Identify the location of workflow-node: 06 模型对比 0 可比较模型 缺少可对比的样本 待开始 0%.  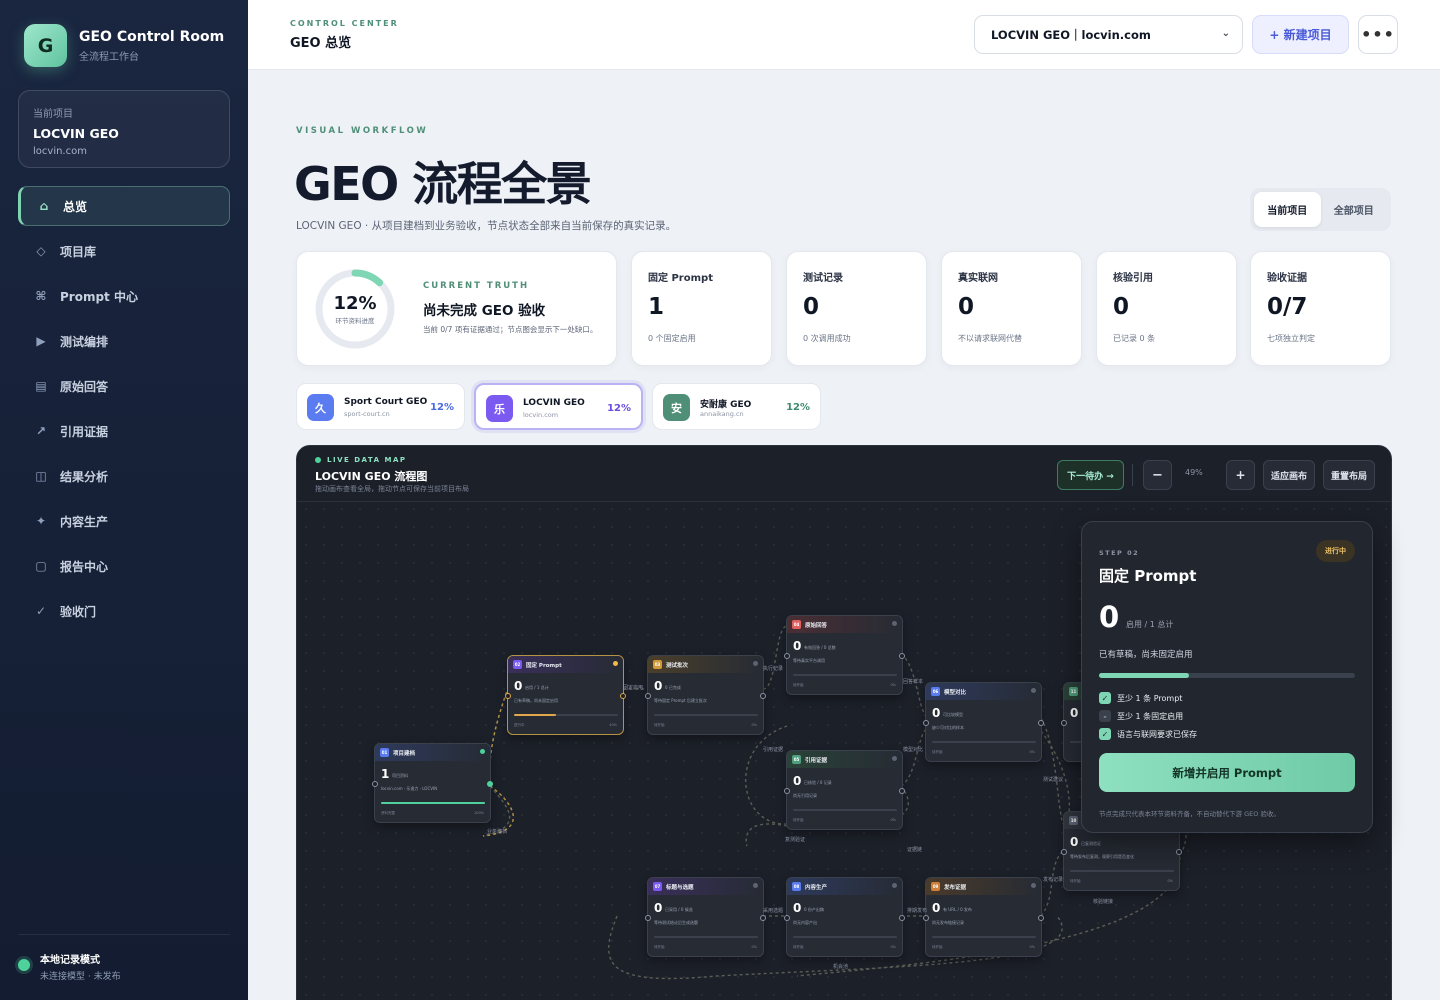
(983, 722).